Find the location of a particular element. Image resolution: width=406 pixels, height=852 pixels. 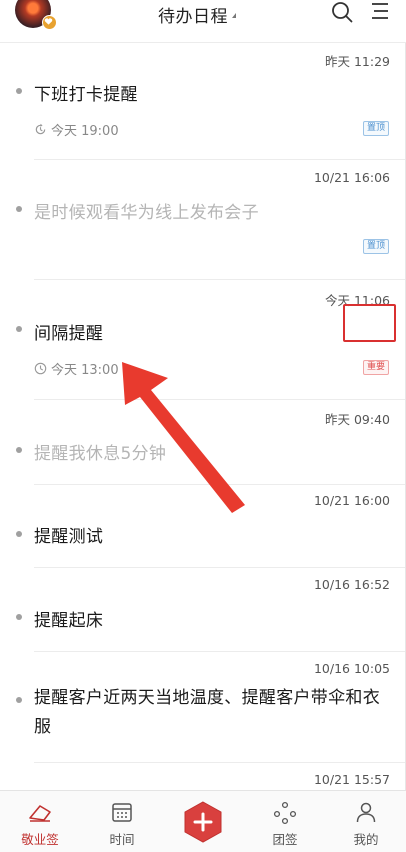

item-text: 提醒客户近两天当地温度、提醒客户带伞和衣服 is located at coordinates (207, 712).